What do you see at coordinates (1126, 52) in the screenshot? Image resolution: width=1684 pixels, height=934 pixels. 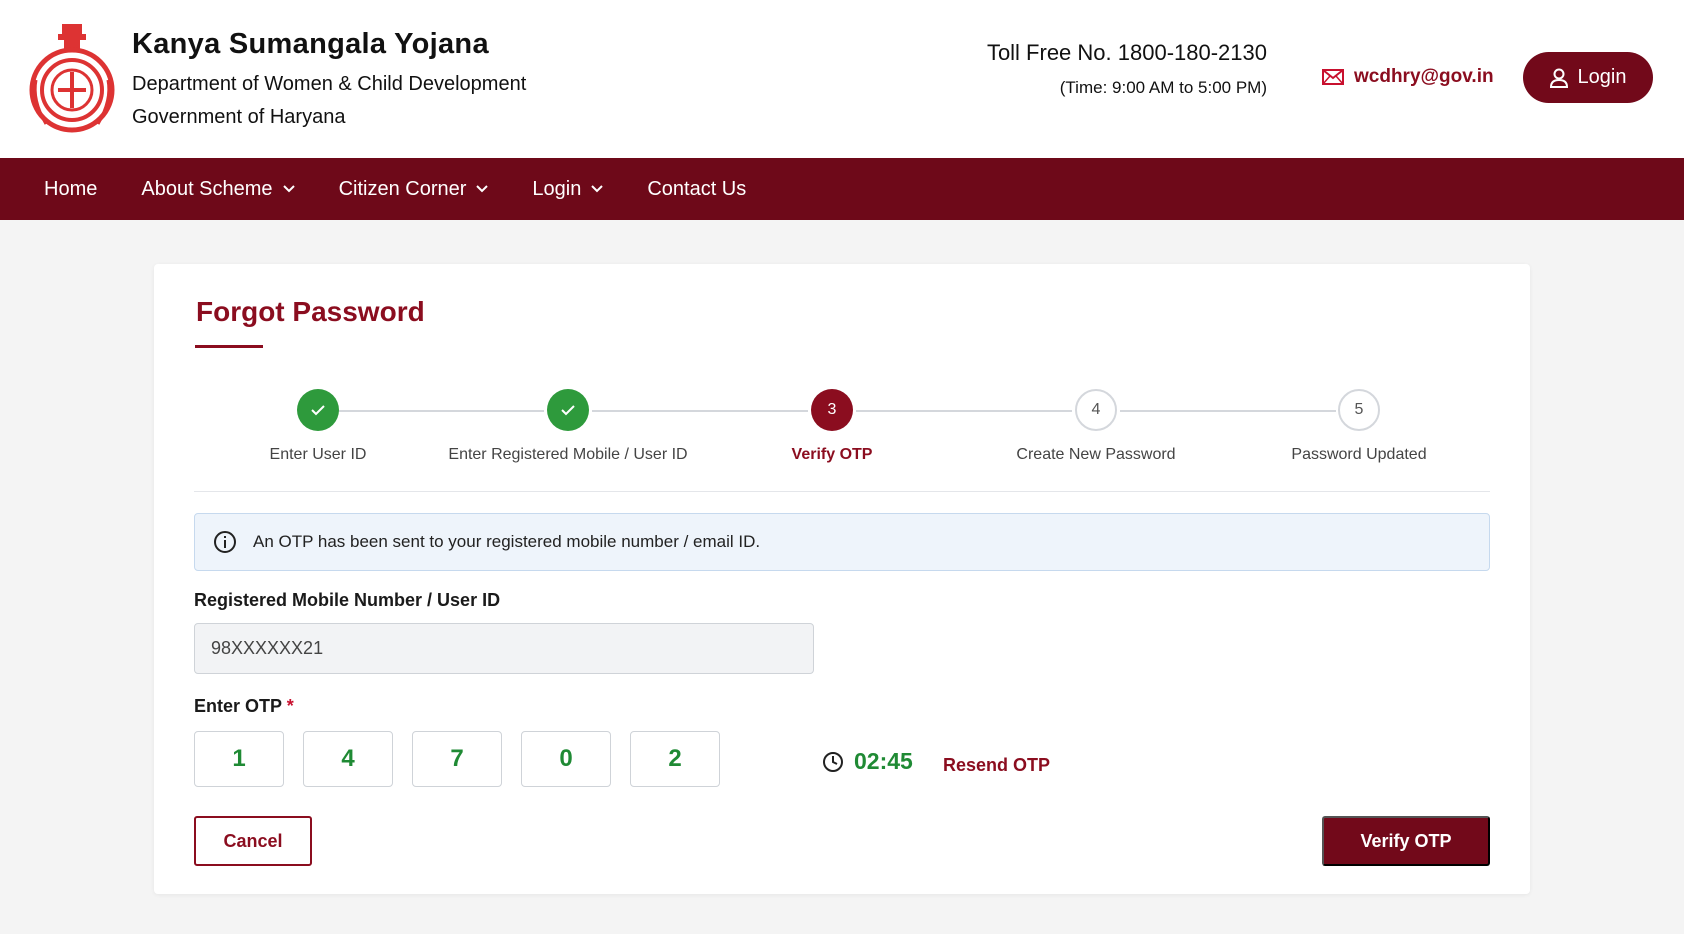 I see `toll-free-number: Toll Free No. 1800-180-2130` at bounding box center [1126, 52].